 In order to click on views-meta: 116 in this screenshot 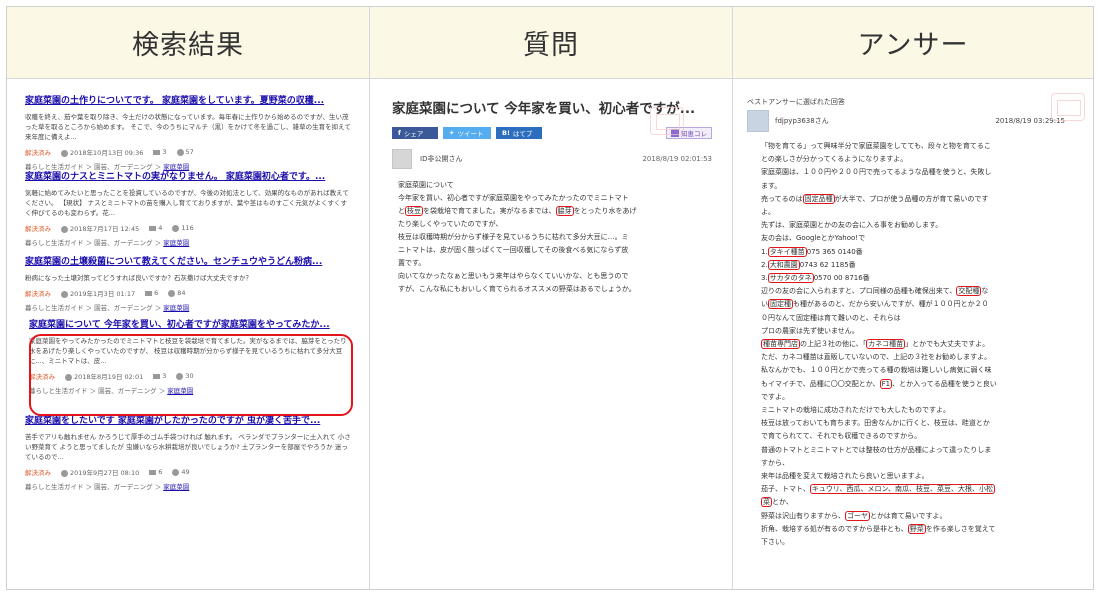, I will do `click(183, 228)`.